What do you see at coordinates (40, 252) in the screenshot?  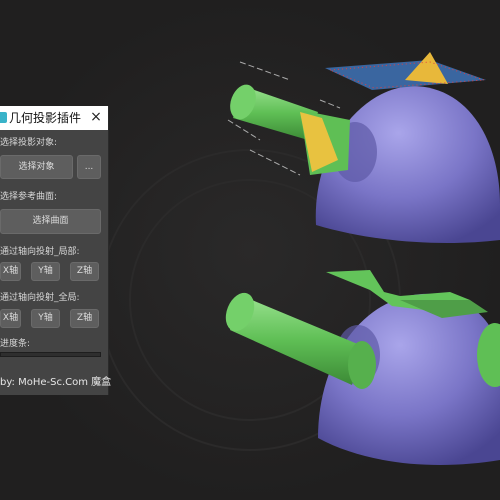 I see `local-projection-label: 通过轴向投射_局部:` at bounding box center [40, 252].